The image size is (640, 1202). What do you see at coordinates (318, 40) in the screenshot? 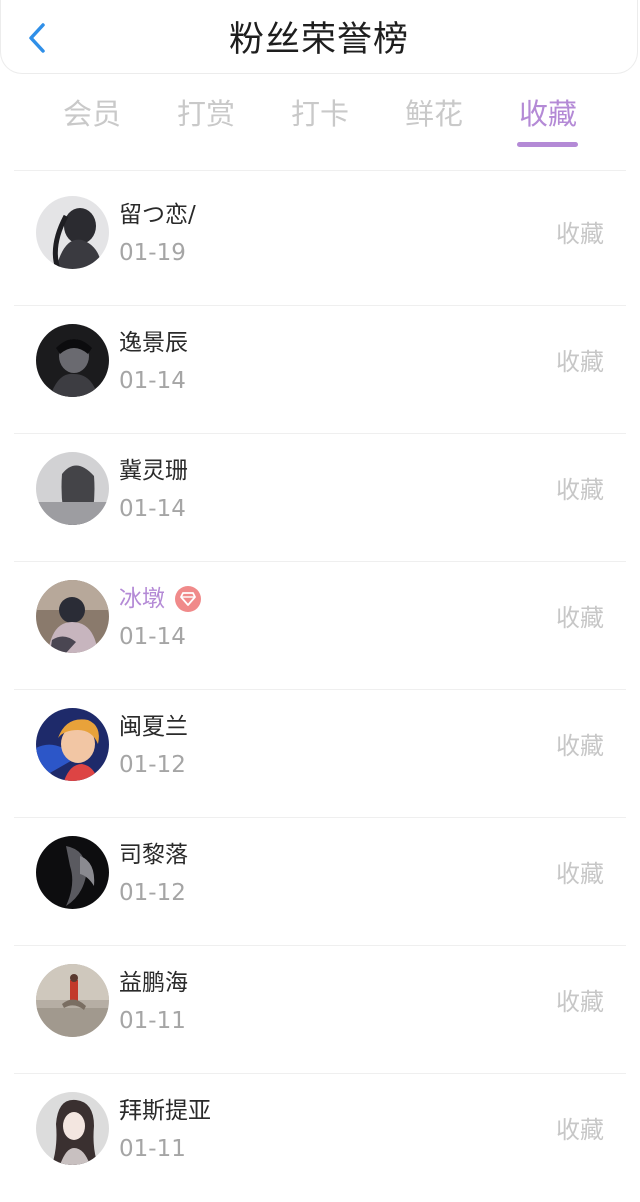
I see `page-title: 粉丝荣誉榜` at bounding box center [318, 40].